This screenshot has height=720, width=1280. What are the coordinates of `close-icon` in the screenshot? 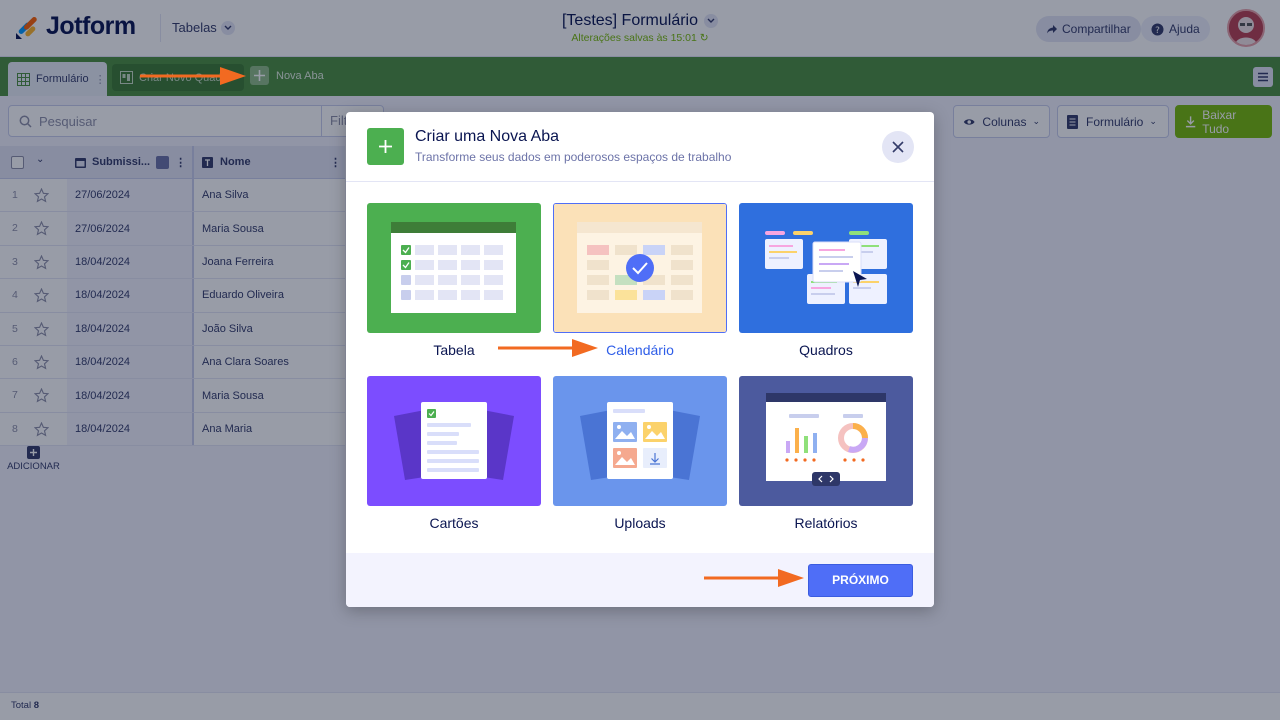 It's located at (898, 147).